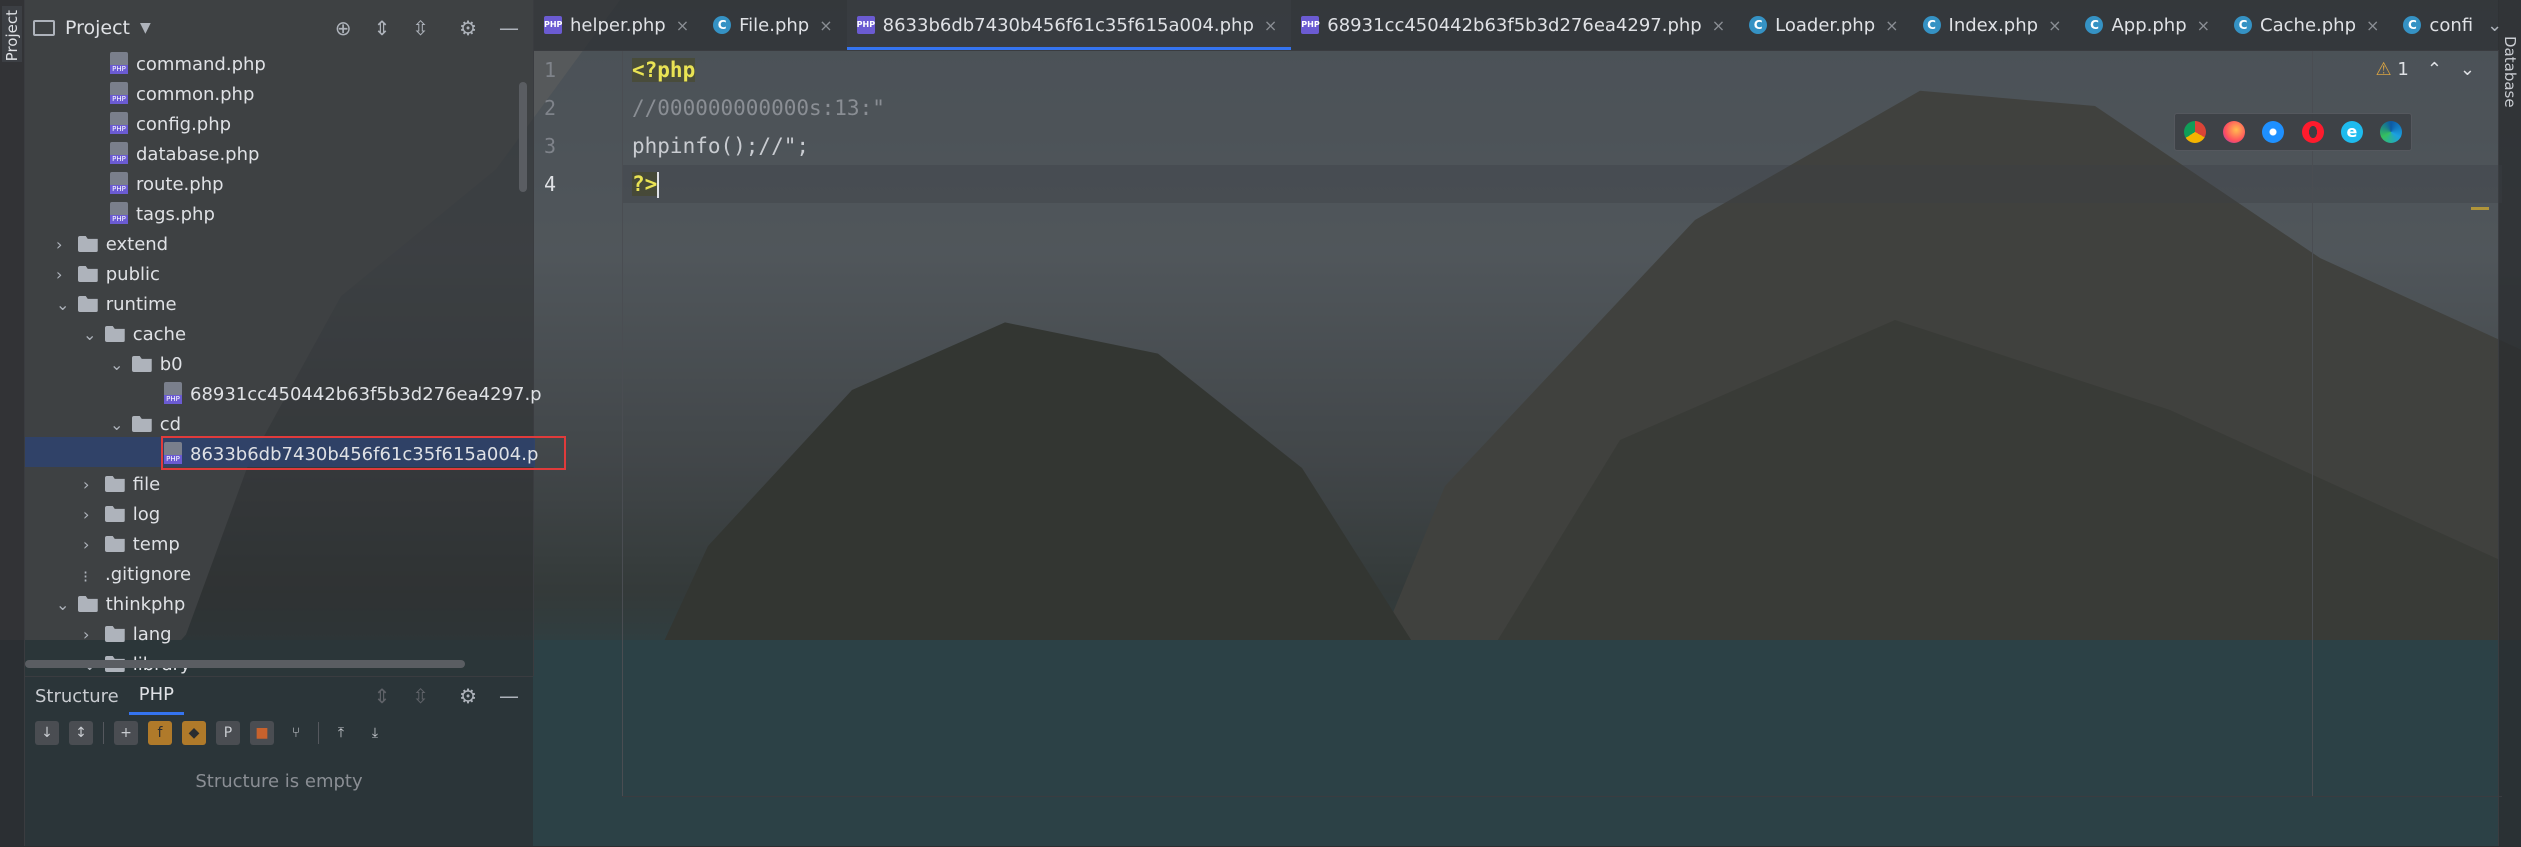  What do you see at coordinates (296, 733) in the screenshot?
I see `show-tree-icon: ⑂` at bounding box center [296, 733].